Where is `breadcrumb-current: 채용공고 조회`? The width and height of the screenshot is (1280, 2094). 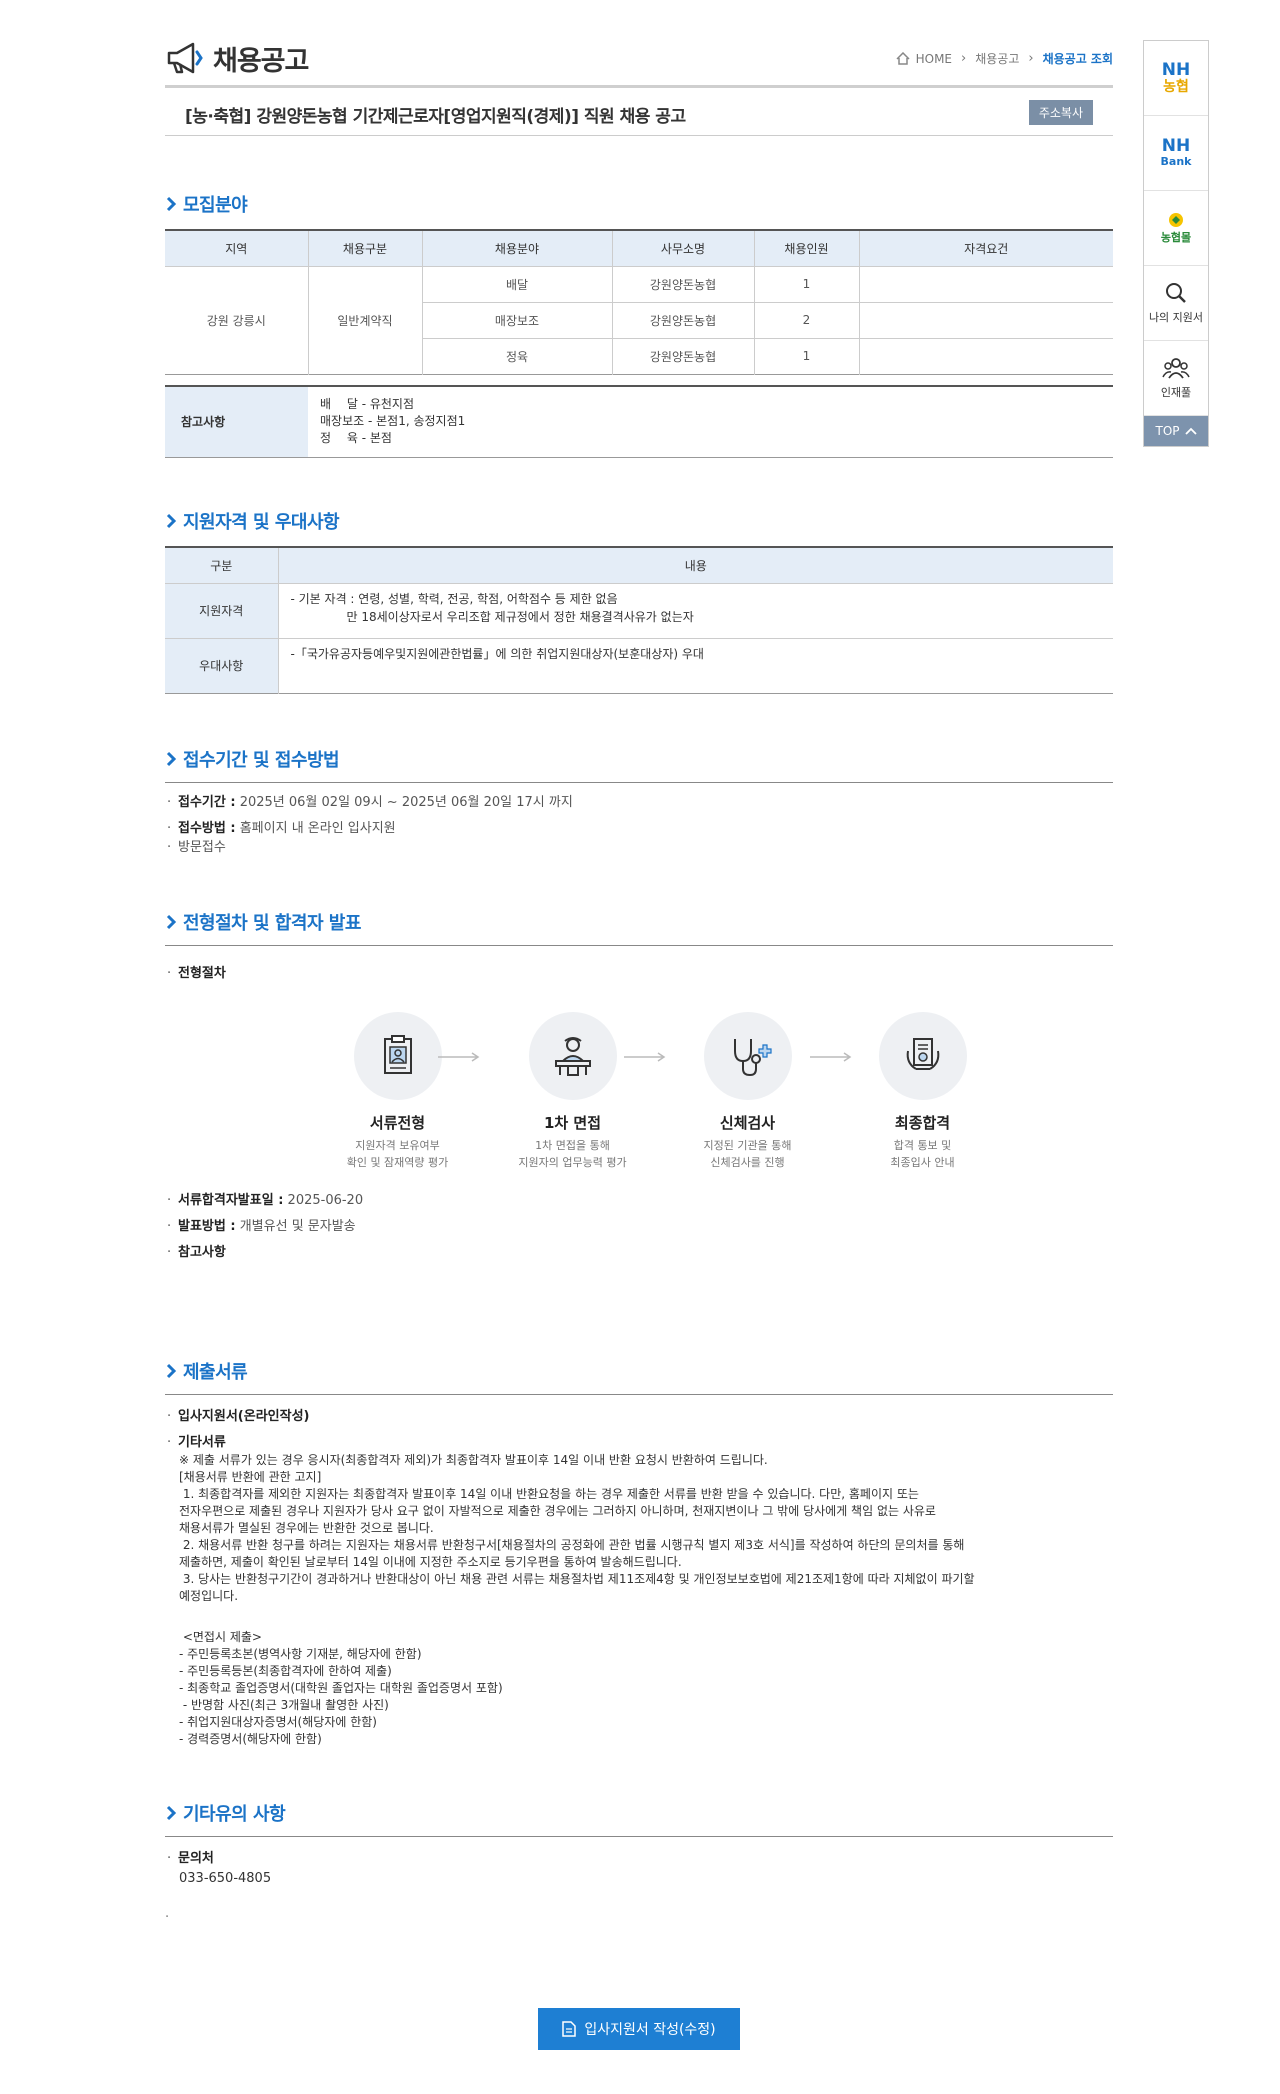 breadcrumb-current: 채용공고 조회 is located at coordinates (1077, 59).